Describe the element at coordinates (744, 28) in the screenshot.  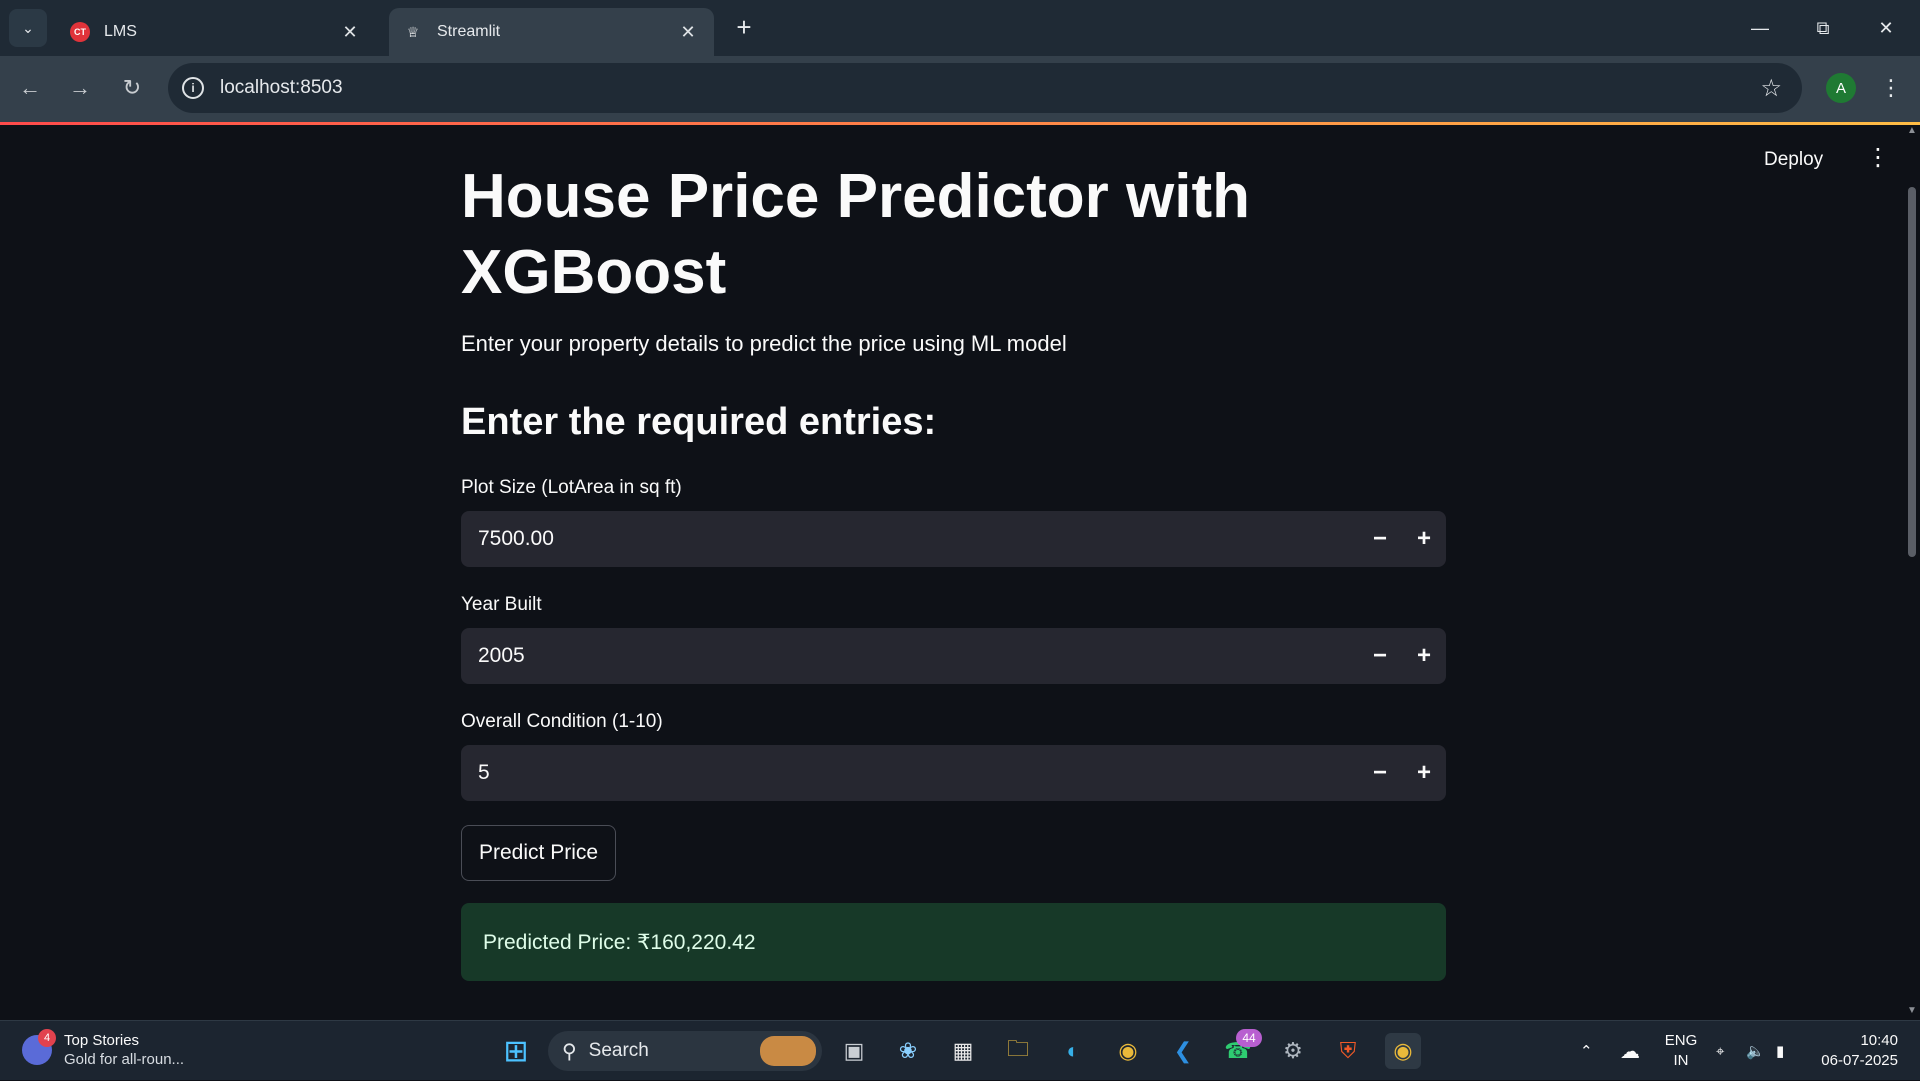
I see `new-tab-button: +` at that location.